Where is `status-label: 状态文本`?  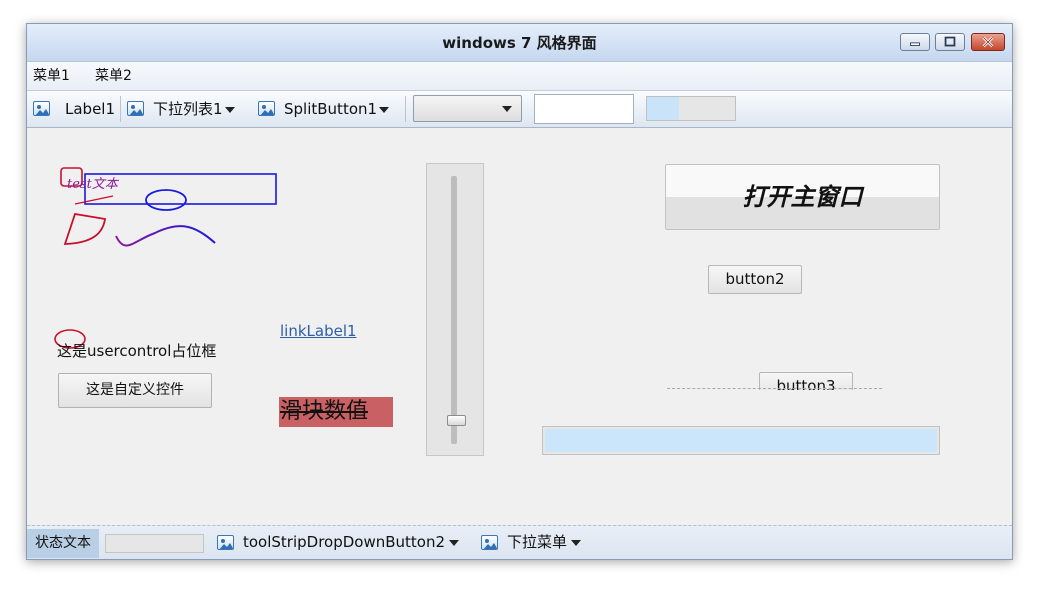
status-label: 状态文本 is located at coordinates (63, 543).